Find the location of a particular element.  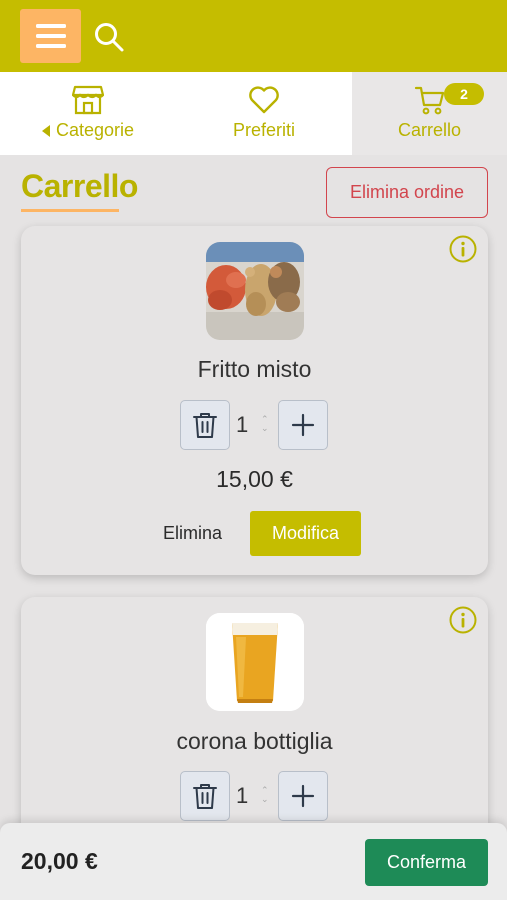

title-underline is located at coordinates (70, 210).